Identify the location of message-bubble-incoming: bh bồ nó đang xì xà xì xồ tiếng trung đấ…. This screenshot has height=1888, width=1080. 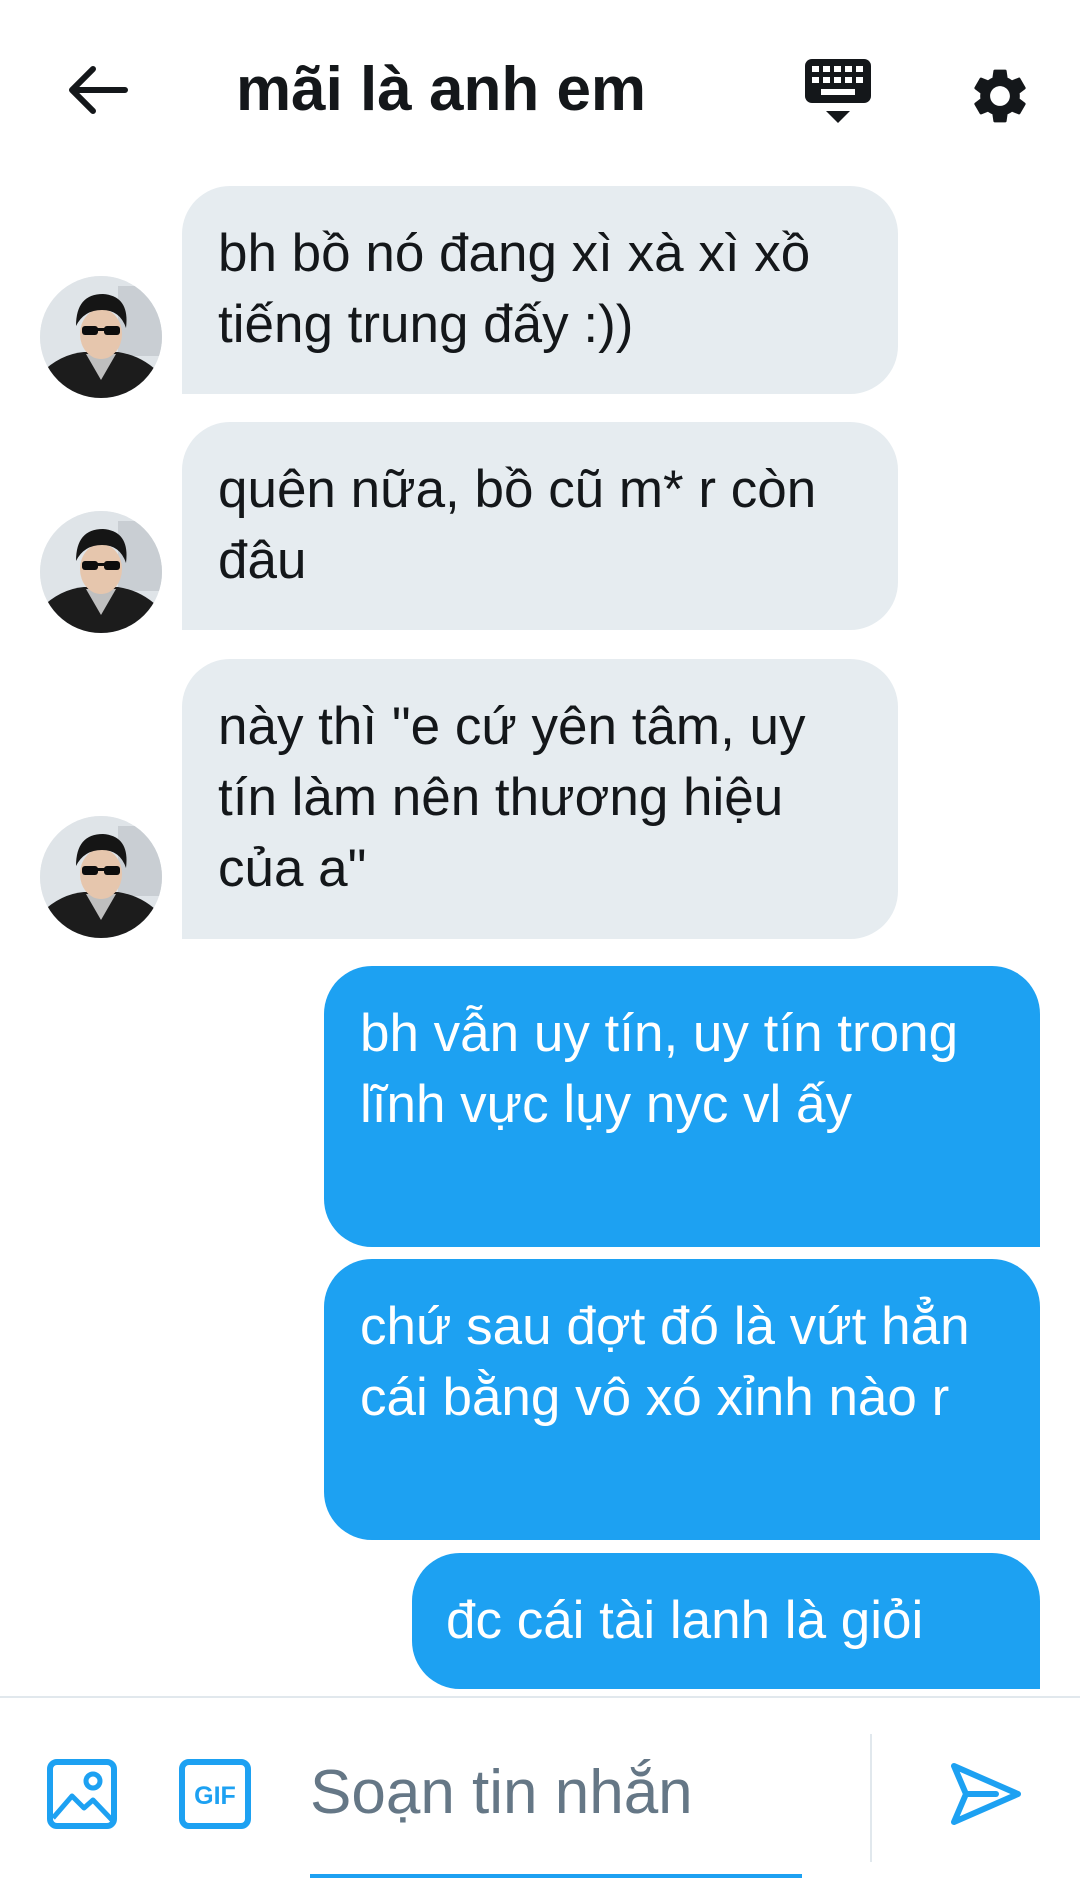
(540, 290).